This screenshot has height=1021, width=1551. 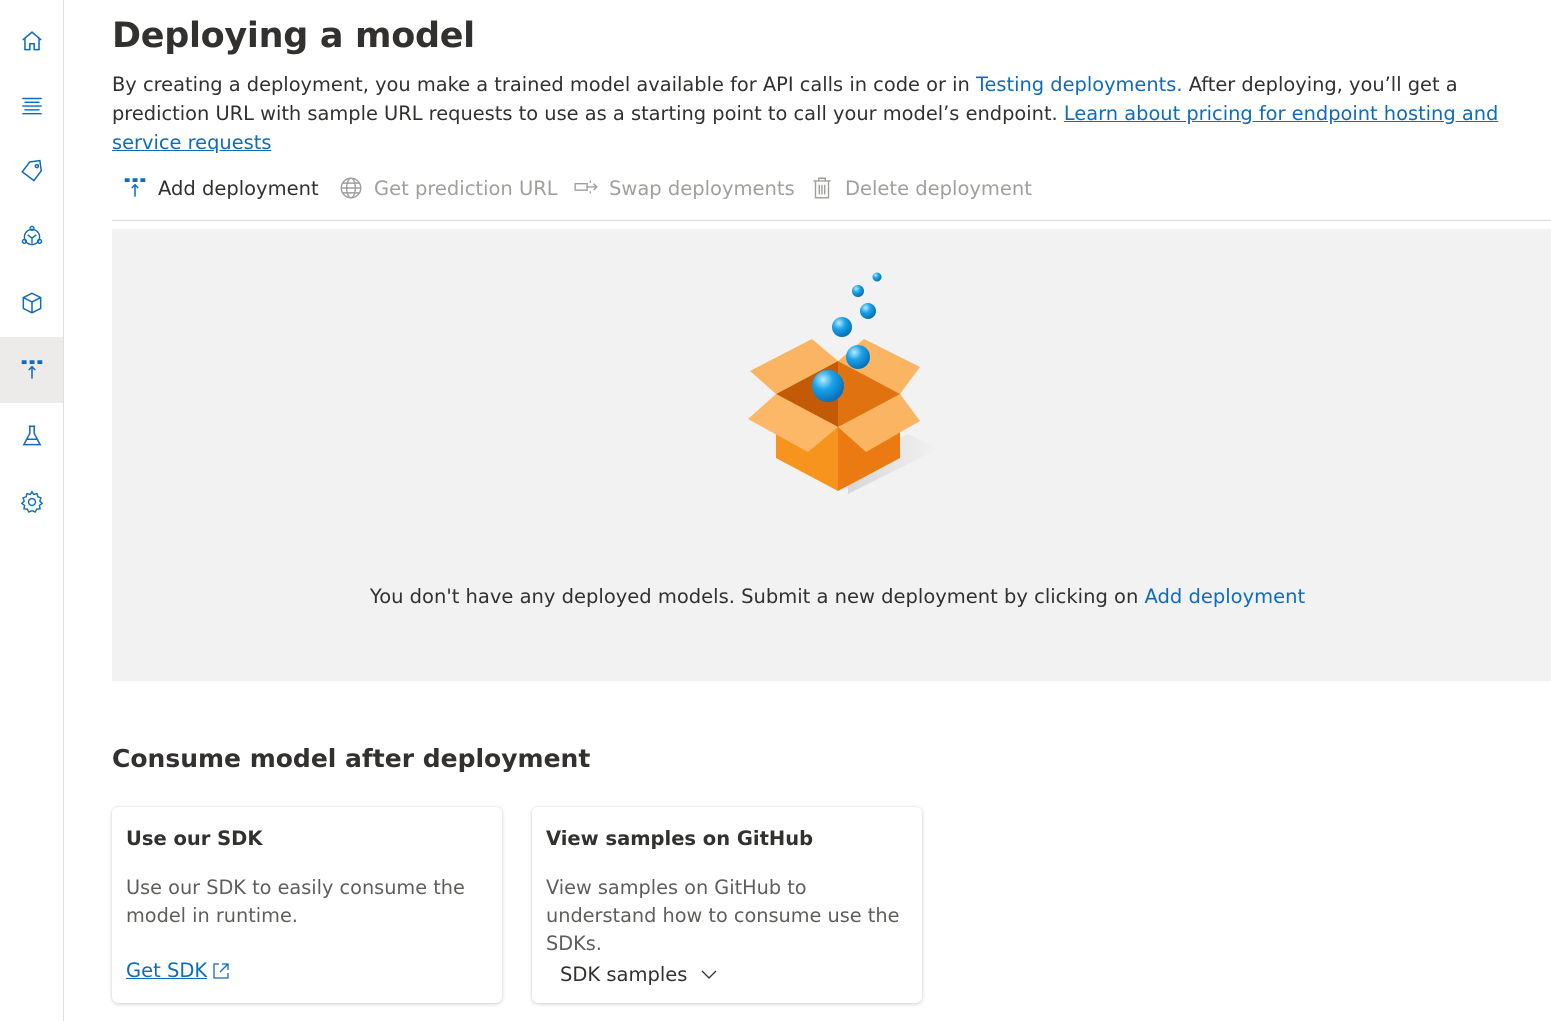 I want to click on nav-projects, so click(x=31, y=105).